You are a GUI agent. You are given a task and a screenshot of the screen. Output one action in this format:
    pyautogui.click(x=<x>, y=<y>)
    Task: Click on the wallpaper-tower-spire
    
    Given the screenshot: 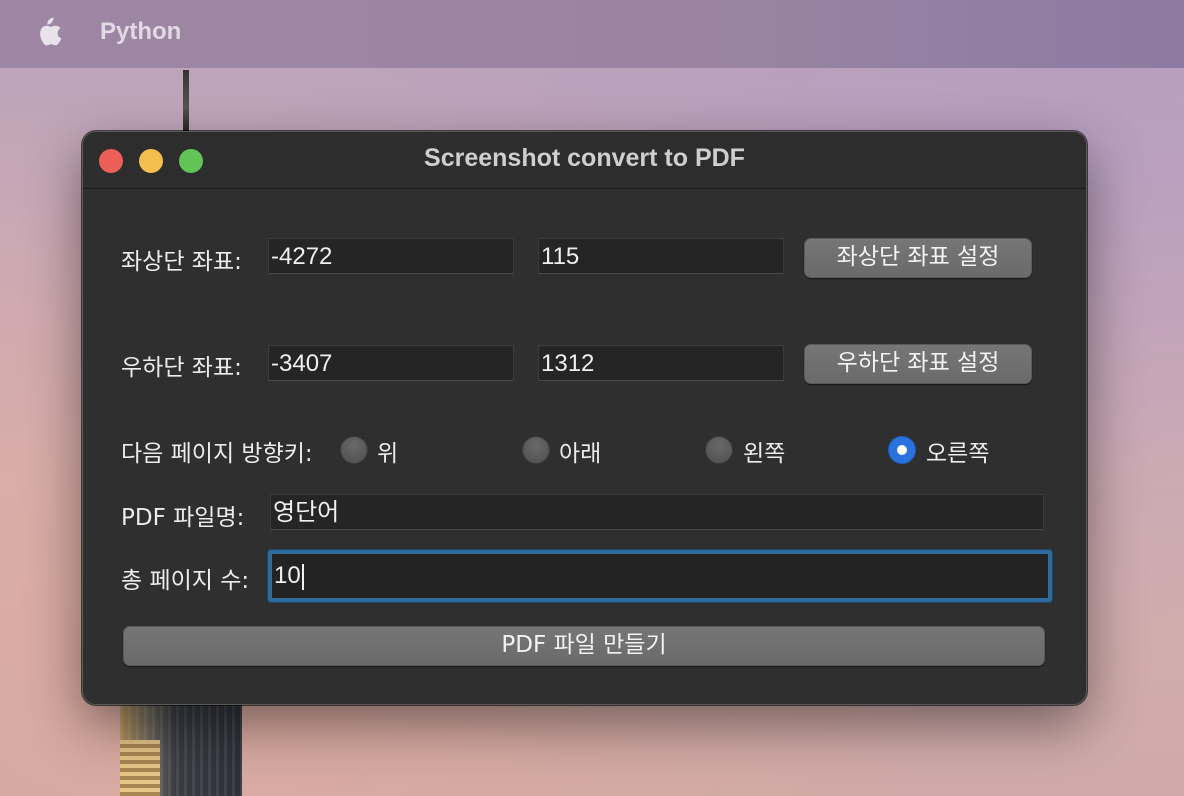 What is the action you would take?
    pyautogui.click(x=186, y=101)
    